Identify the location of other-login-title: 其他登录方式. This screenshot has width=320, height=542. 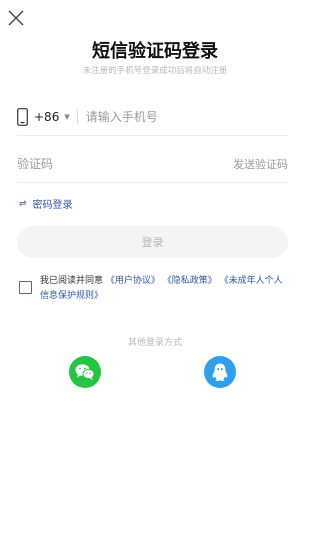
(154, 343).